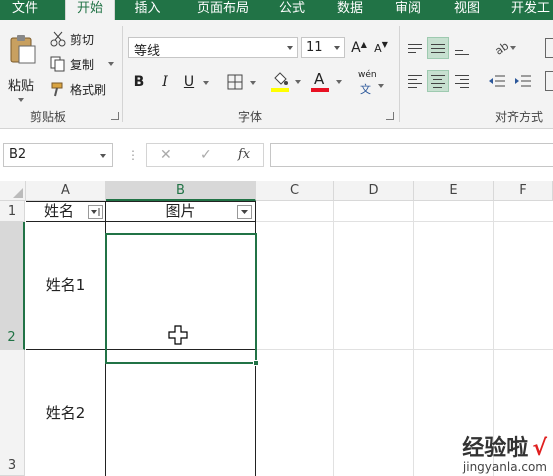 The height and width of the screenshot is (476, 553). What do you see at coordinates (438, 81) in the screenshot?
I see `align-center-button` at bounding box center [438, 81].